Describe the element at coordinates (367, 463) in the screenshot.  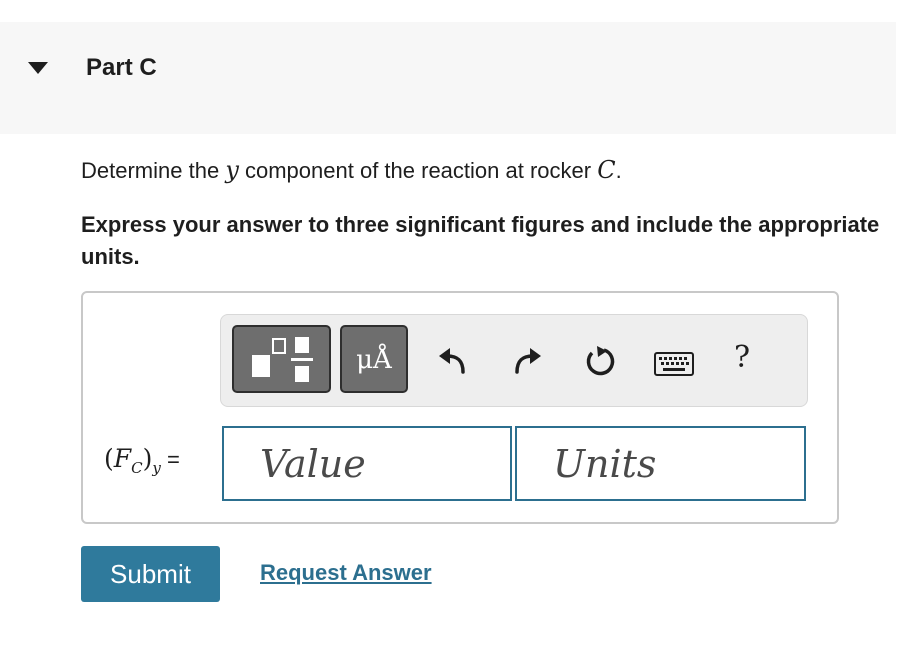
I see `value-input: Value` at that location.